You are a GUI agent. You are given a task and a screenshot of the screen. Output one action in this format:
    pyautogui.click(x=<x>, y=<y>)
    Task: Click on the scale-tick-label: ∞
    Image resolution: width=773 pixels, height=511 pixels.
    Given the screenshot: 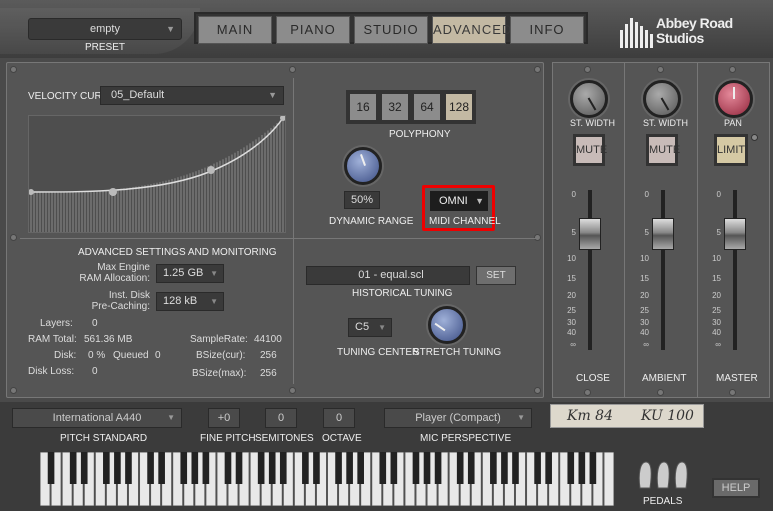 What is the action you would take?
    pyautogui.click(x=573, y=344)
    